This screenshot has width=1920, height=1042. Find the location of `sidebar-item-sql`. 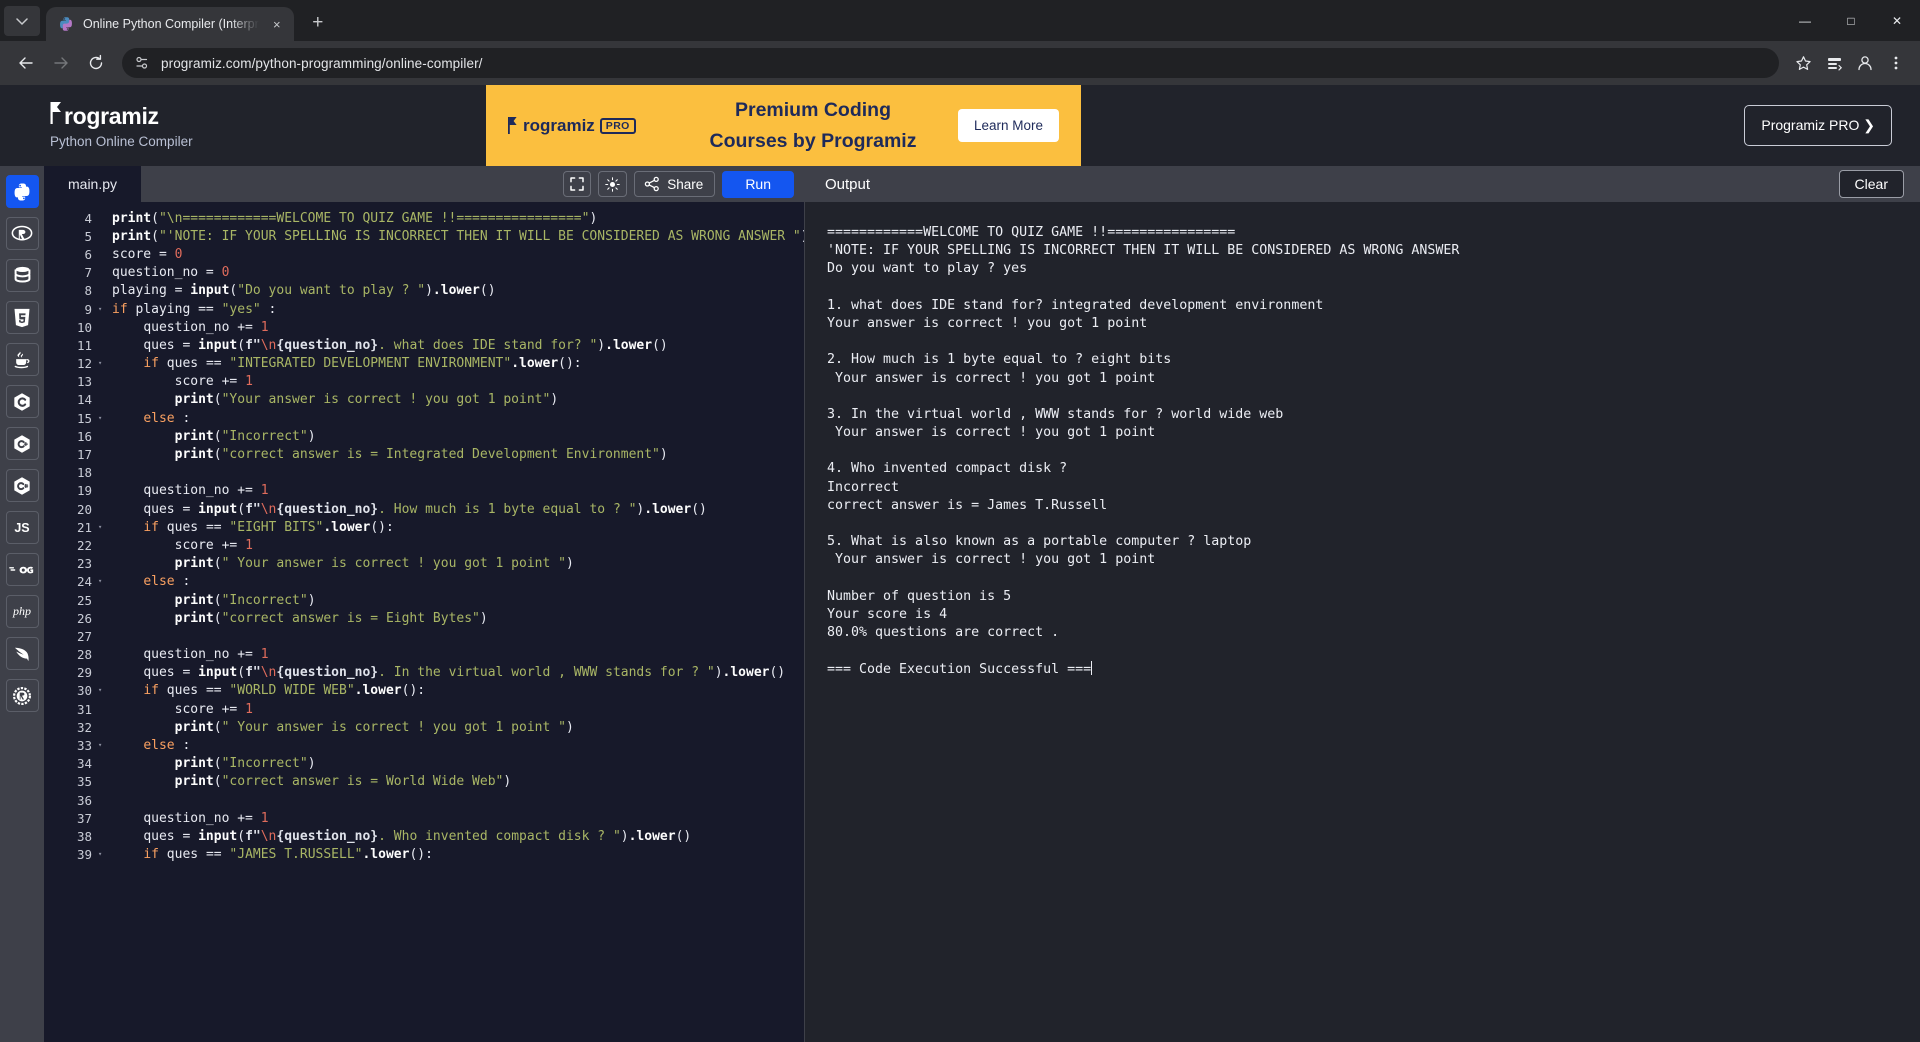

sidebar-item-sql is located at coordinates (22, 275).